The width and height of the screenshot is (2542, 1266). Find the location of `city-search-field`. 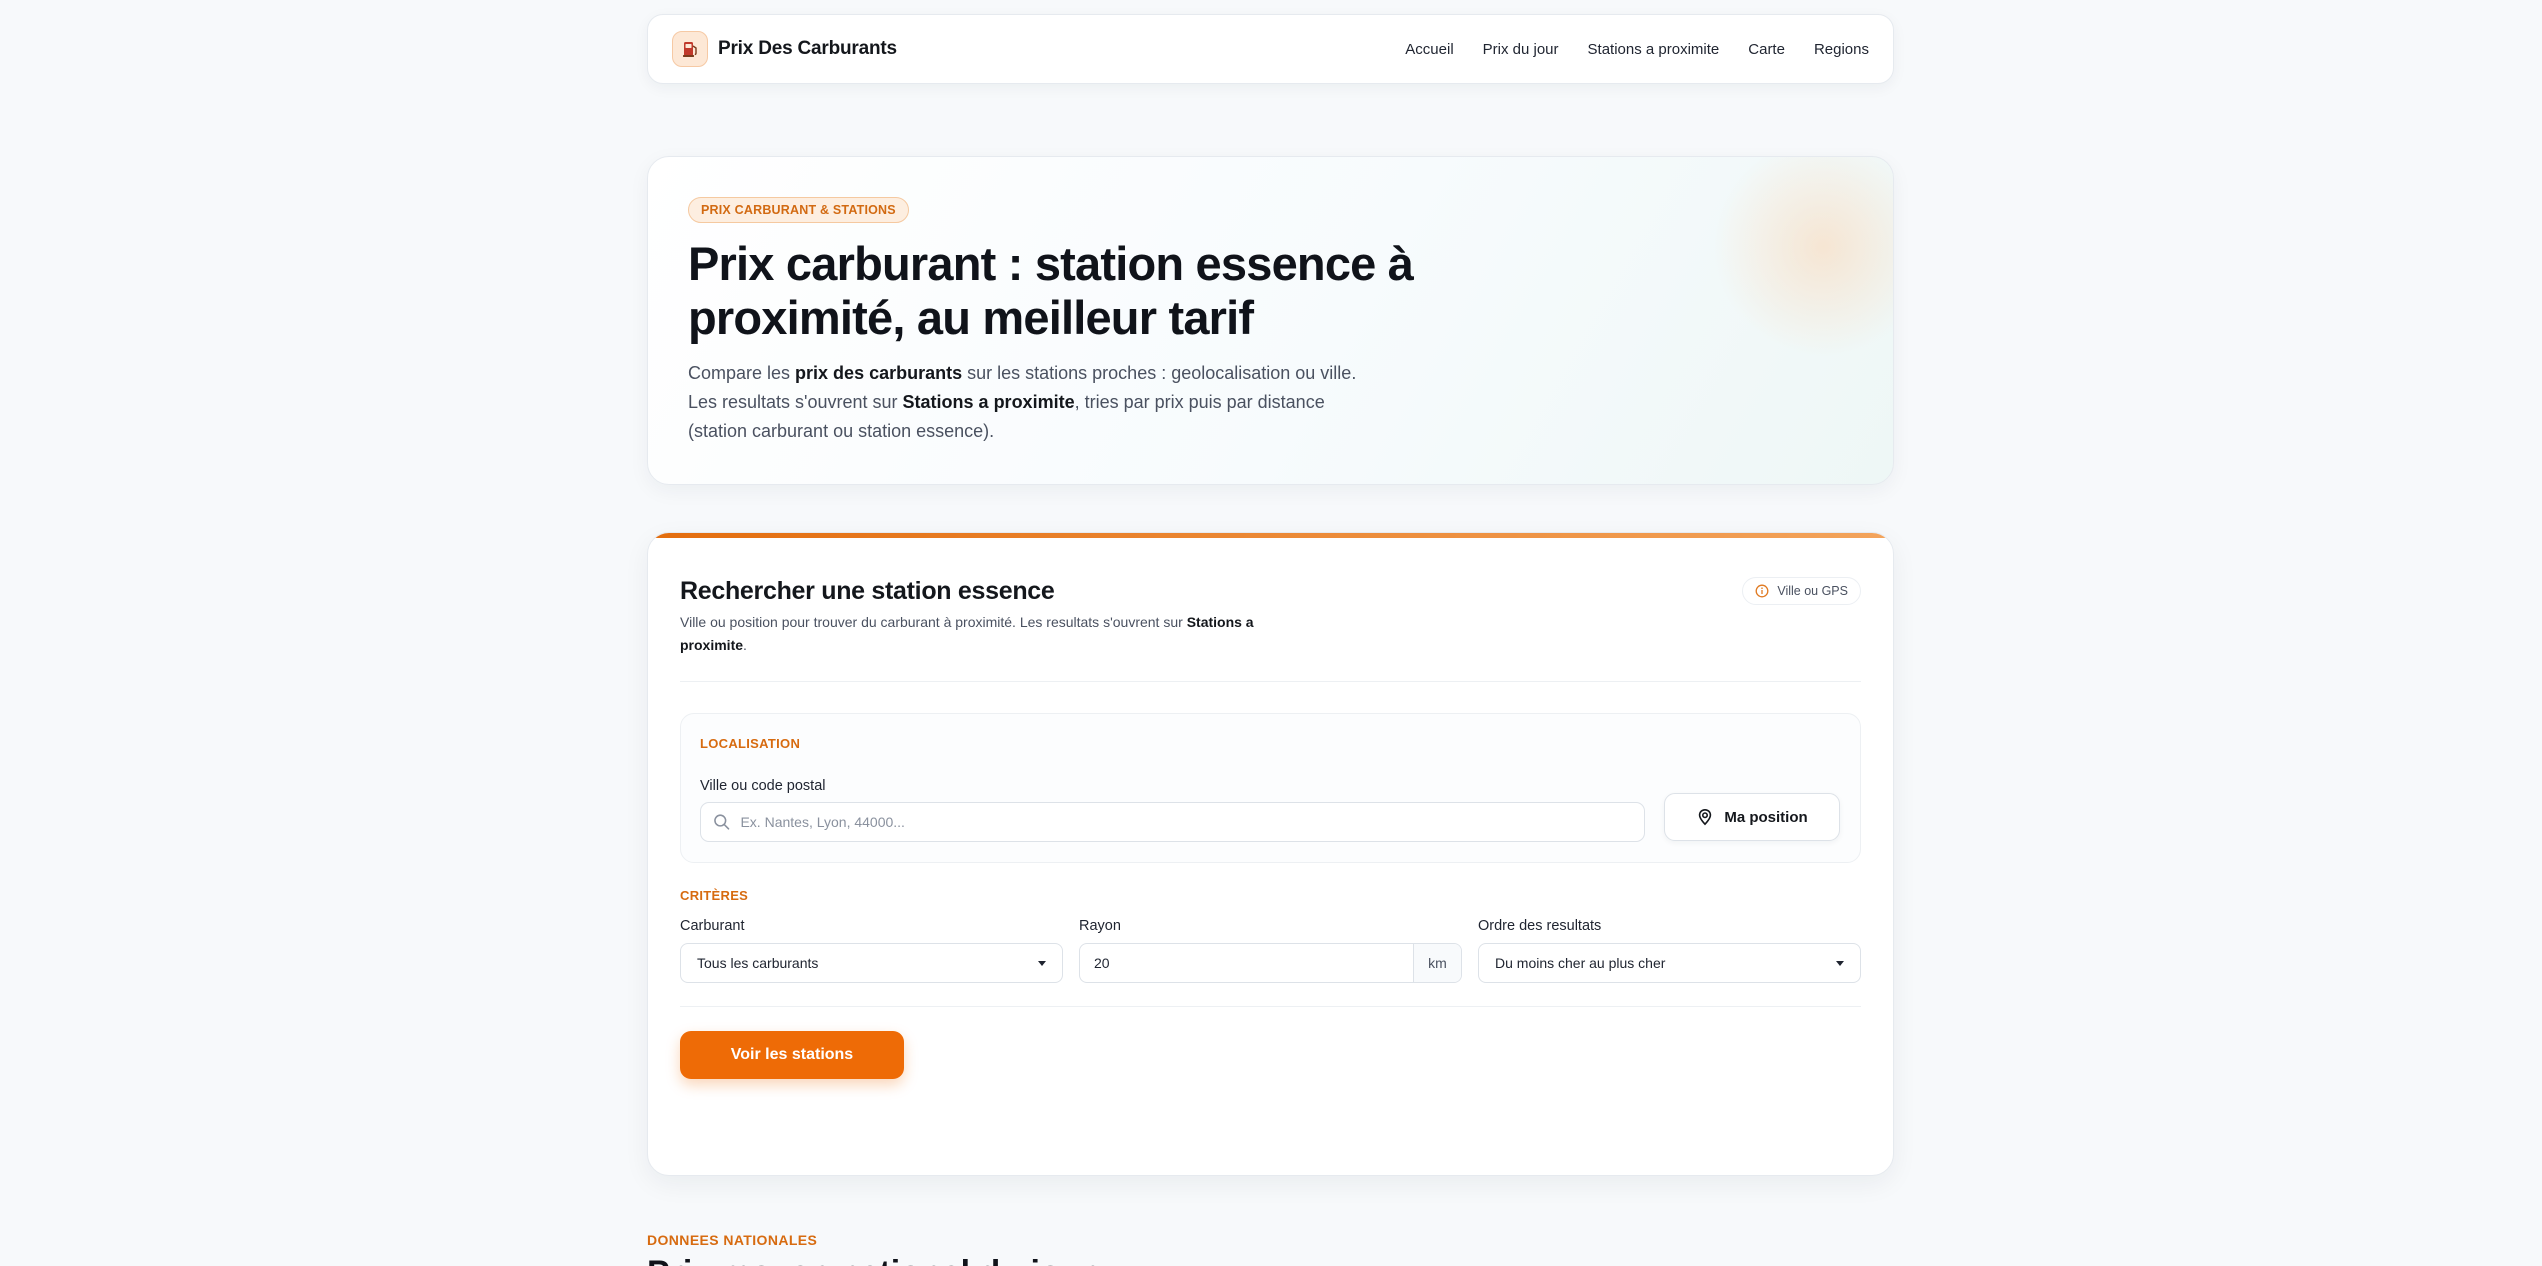

city-search-field is located at coordinates (1172, 822).